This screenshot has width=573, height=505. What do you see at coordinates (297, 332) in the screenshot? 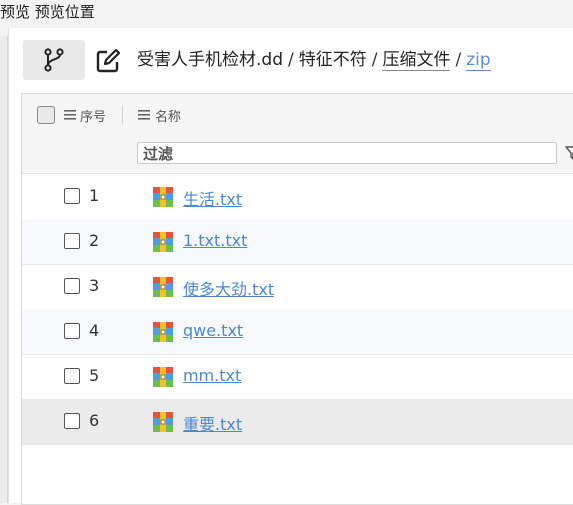
I see `table-row: 4 qwe.txt` at bounding box center [297, 332].